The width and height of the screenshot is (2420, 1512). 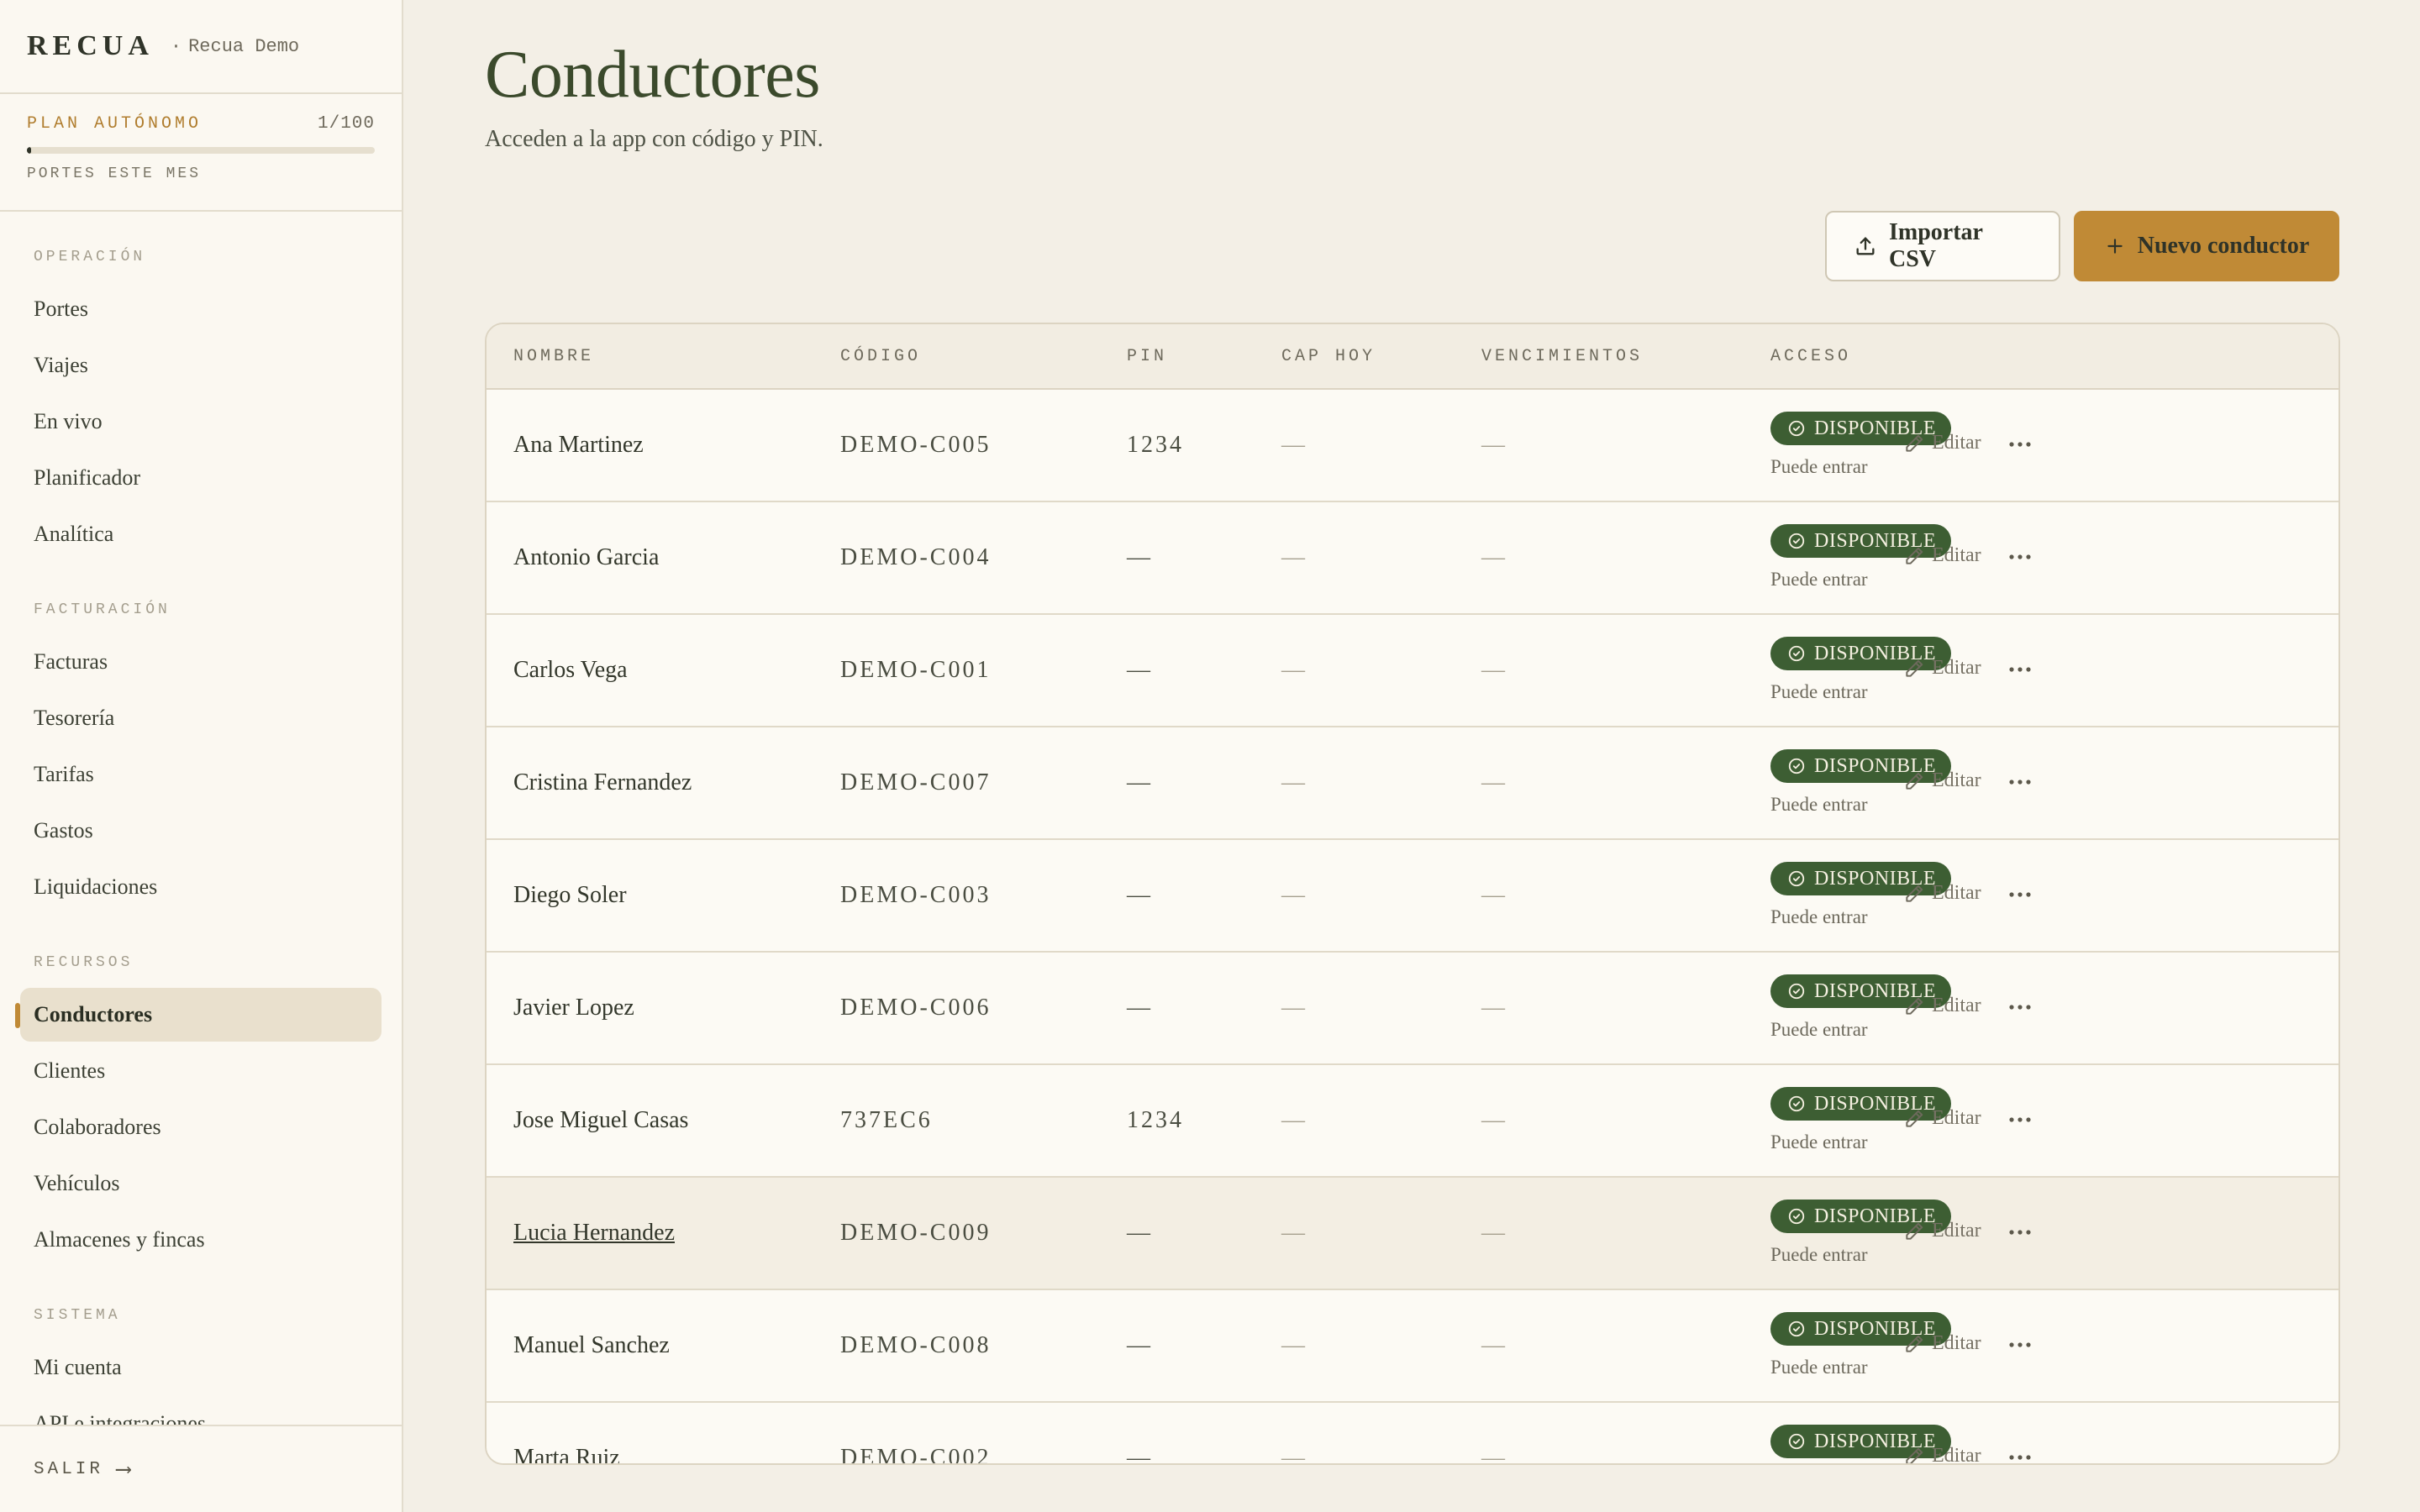 What do you see at coordinates (586, 557) in the screenshot?
I see `driver-name: Antonio Garcia` at bounding box center [586, 557].